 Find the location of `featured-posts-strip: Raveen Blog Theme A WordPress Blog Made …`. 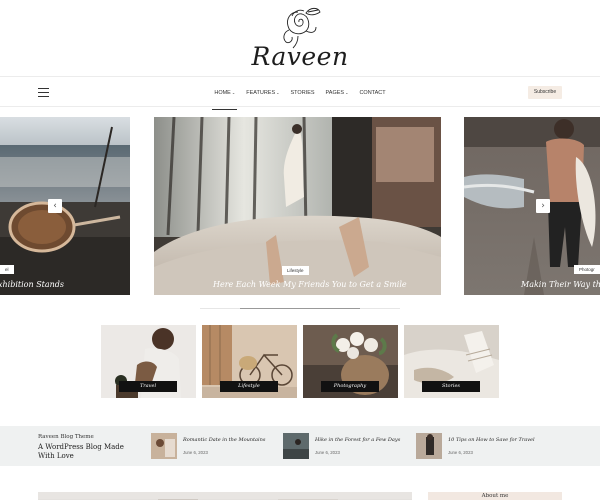

featured-posts-strip: Raveen Blog Theme A WordPress Blog Made … is located at coordinates (300, 446).